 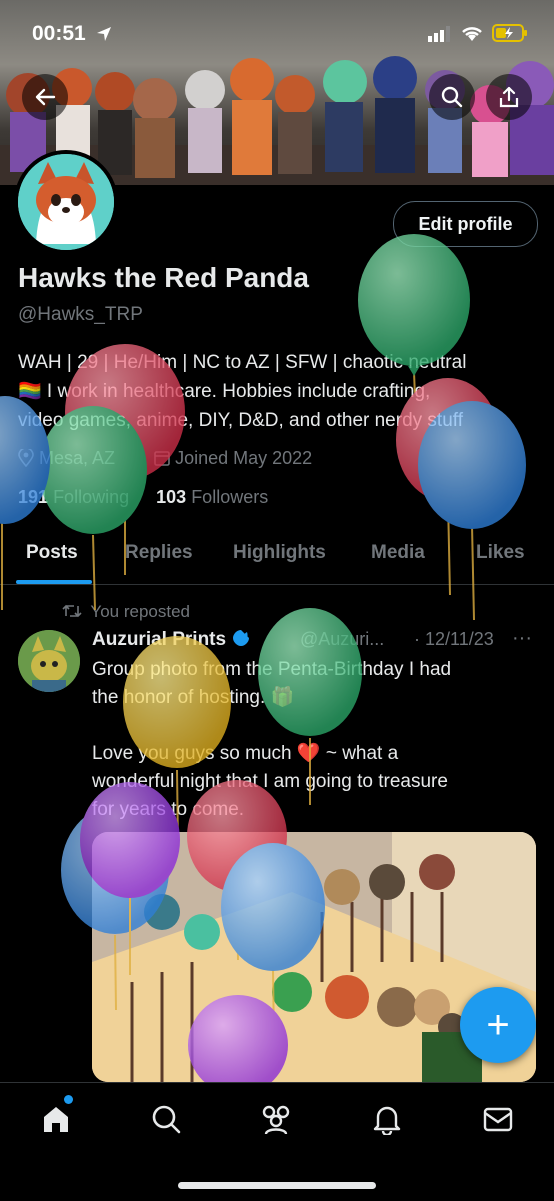 What do you see at coordinates (73, 497) in the screenshot?
I see `following-link: 191 Following` at bounding box center [73, 497].